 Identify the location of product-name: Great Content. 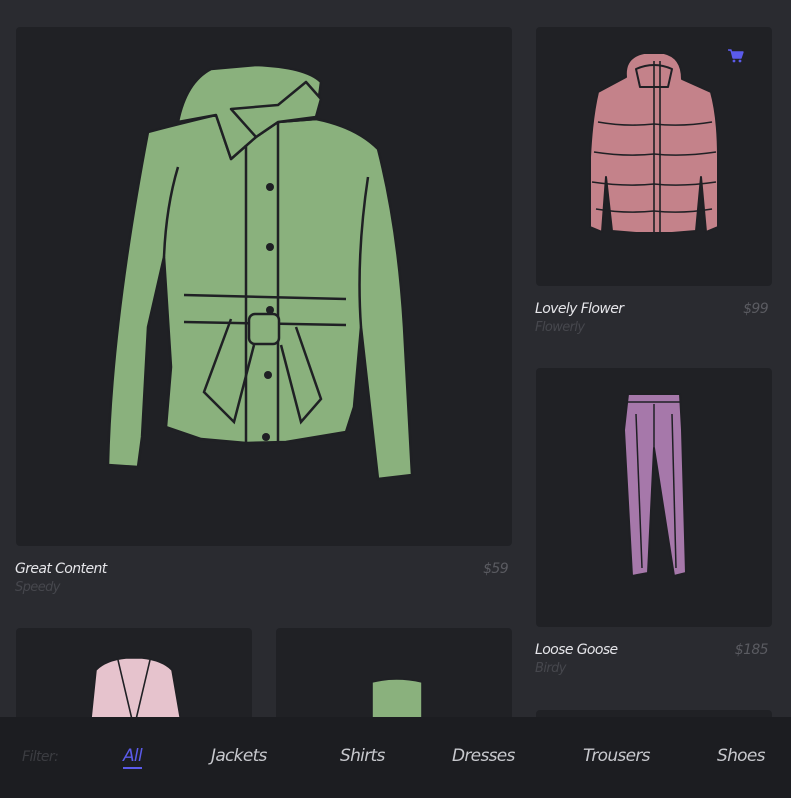
(61, 569).